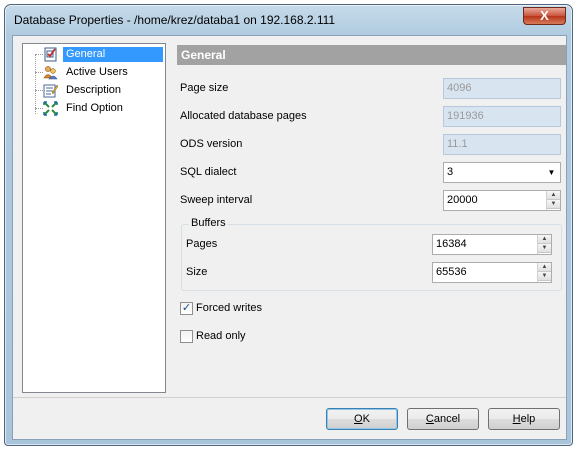  Describe the element at coordinates (366, 419) in the screenshot. I see `ok-label-rest: K` at that location.